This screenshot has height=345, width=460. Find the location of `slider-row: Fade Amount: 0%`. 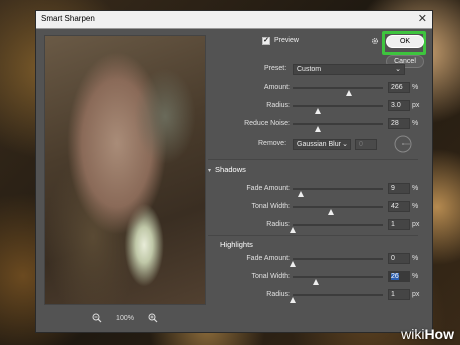

slider-row: Fade Amount: 0% is located at coordinates (317, 260).